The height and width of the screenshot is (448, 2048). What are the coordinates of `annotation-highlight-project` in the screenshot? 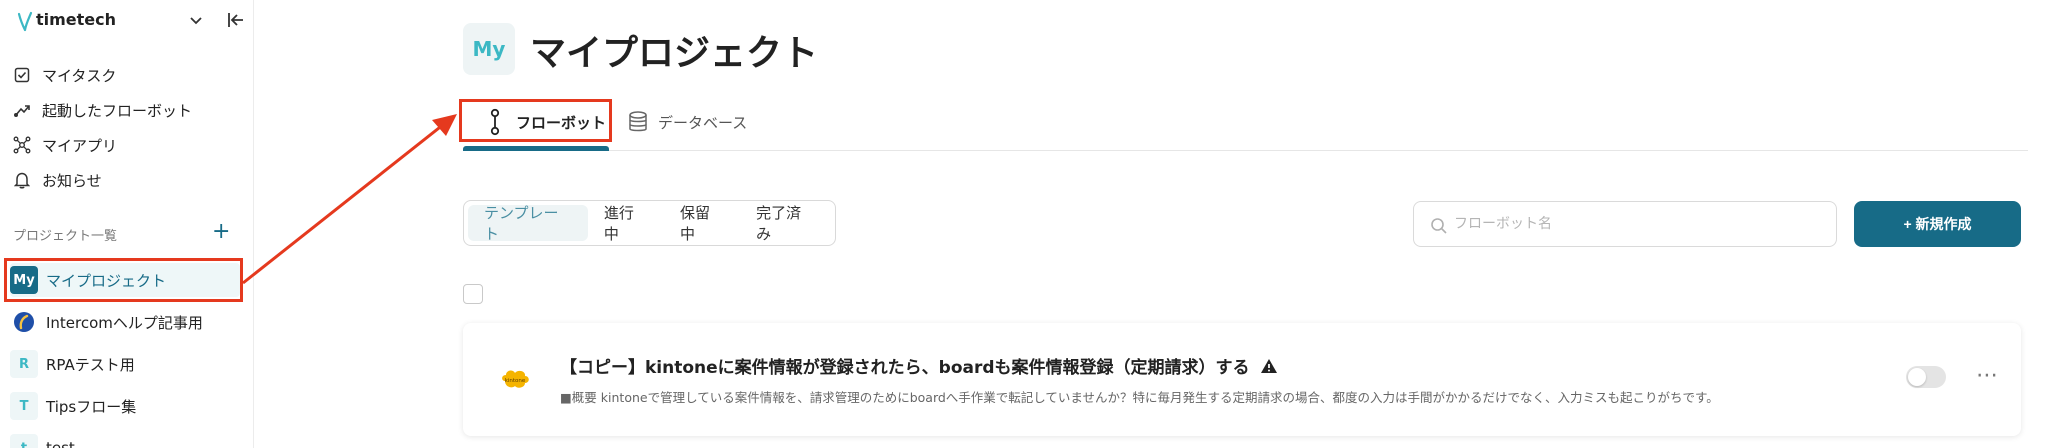 It's located at (123, 280).